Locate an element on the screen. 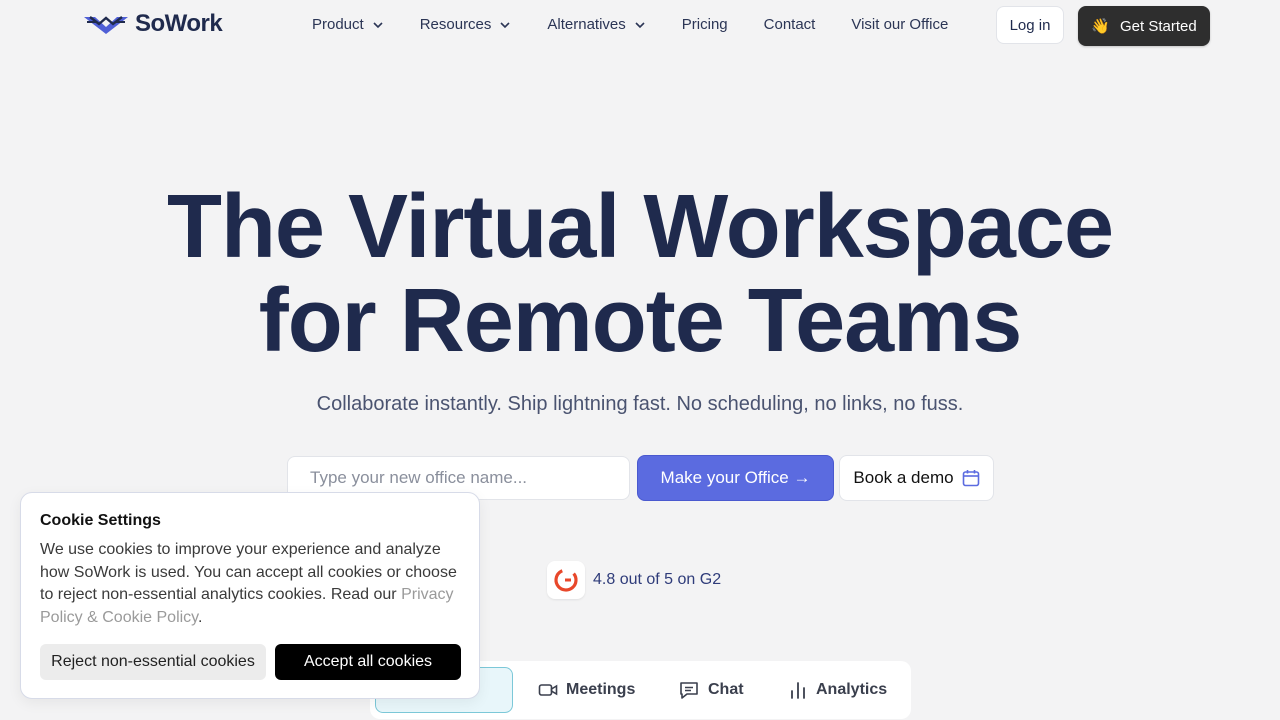  nav-item-contact: Contact is located at coordinates (790, 24).